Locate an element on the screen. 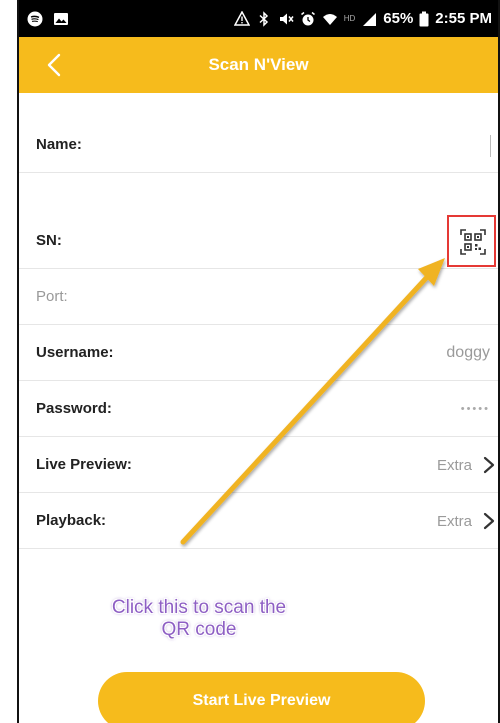 The width and height of the screenshot is (500, 723). annotation-line-1: Click this to scan the is located at coordinates (199, 607).